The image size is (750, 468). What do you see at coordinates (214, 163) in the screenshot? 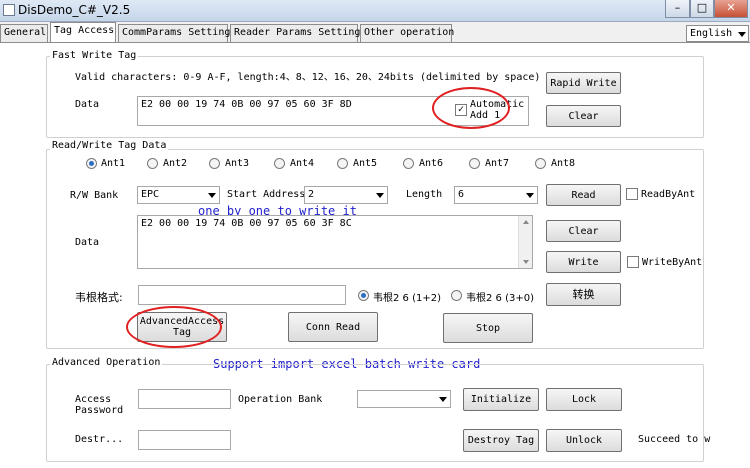
I see `antenna-radio-ant3` at bounding box center [214, 163].